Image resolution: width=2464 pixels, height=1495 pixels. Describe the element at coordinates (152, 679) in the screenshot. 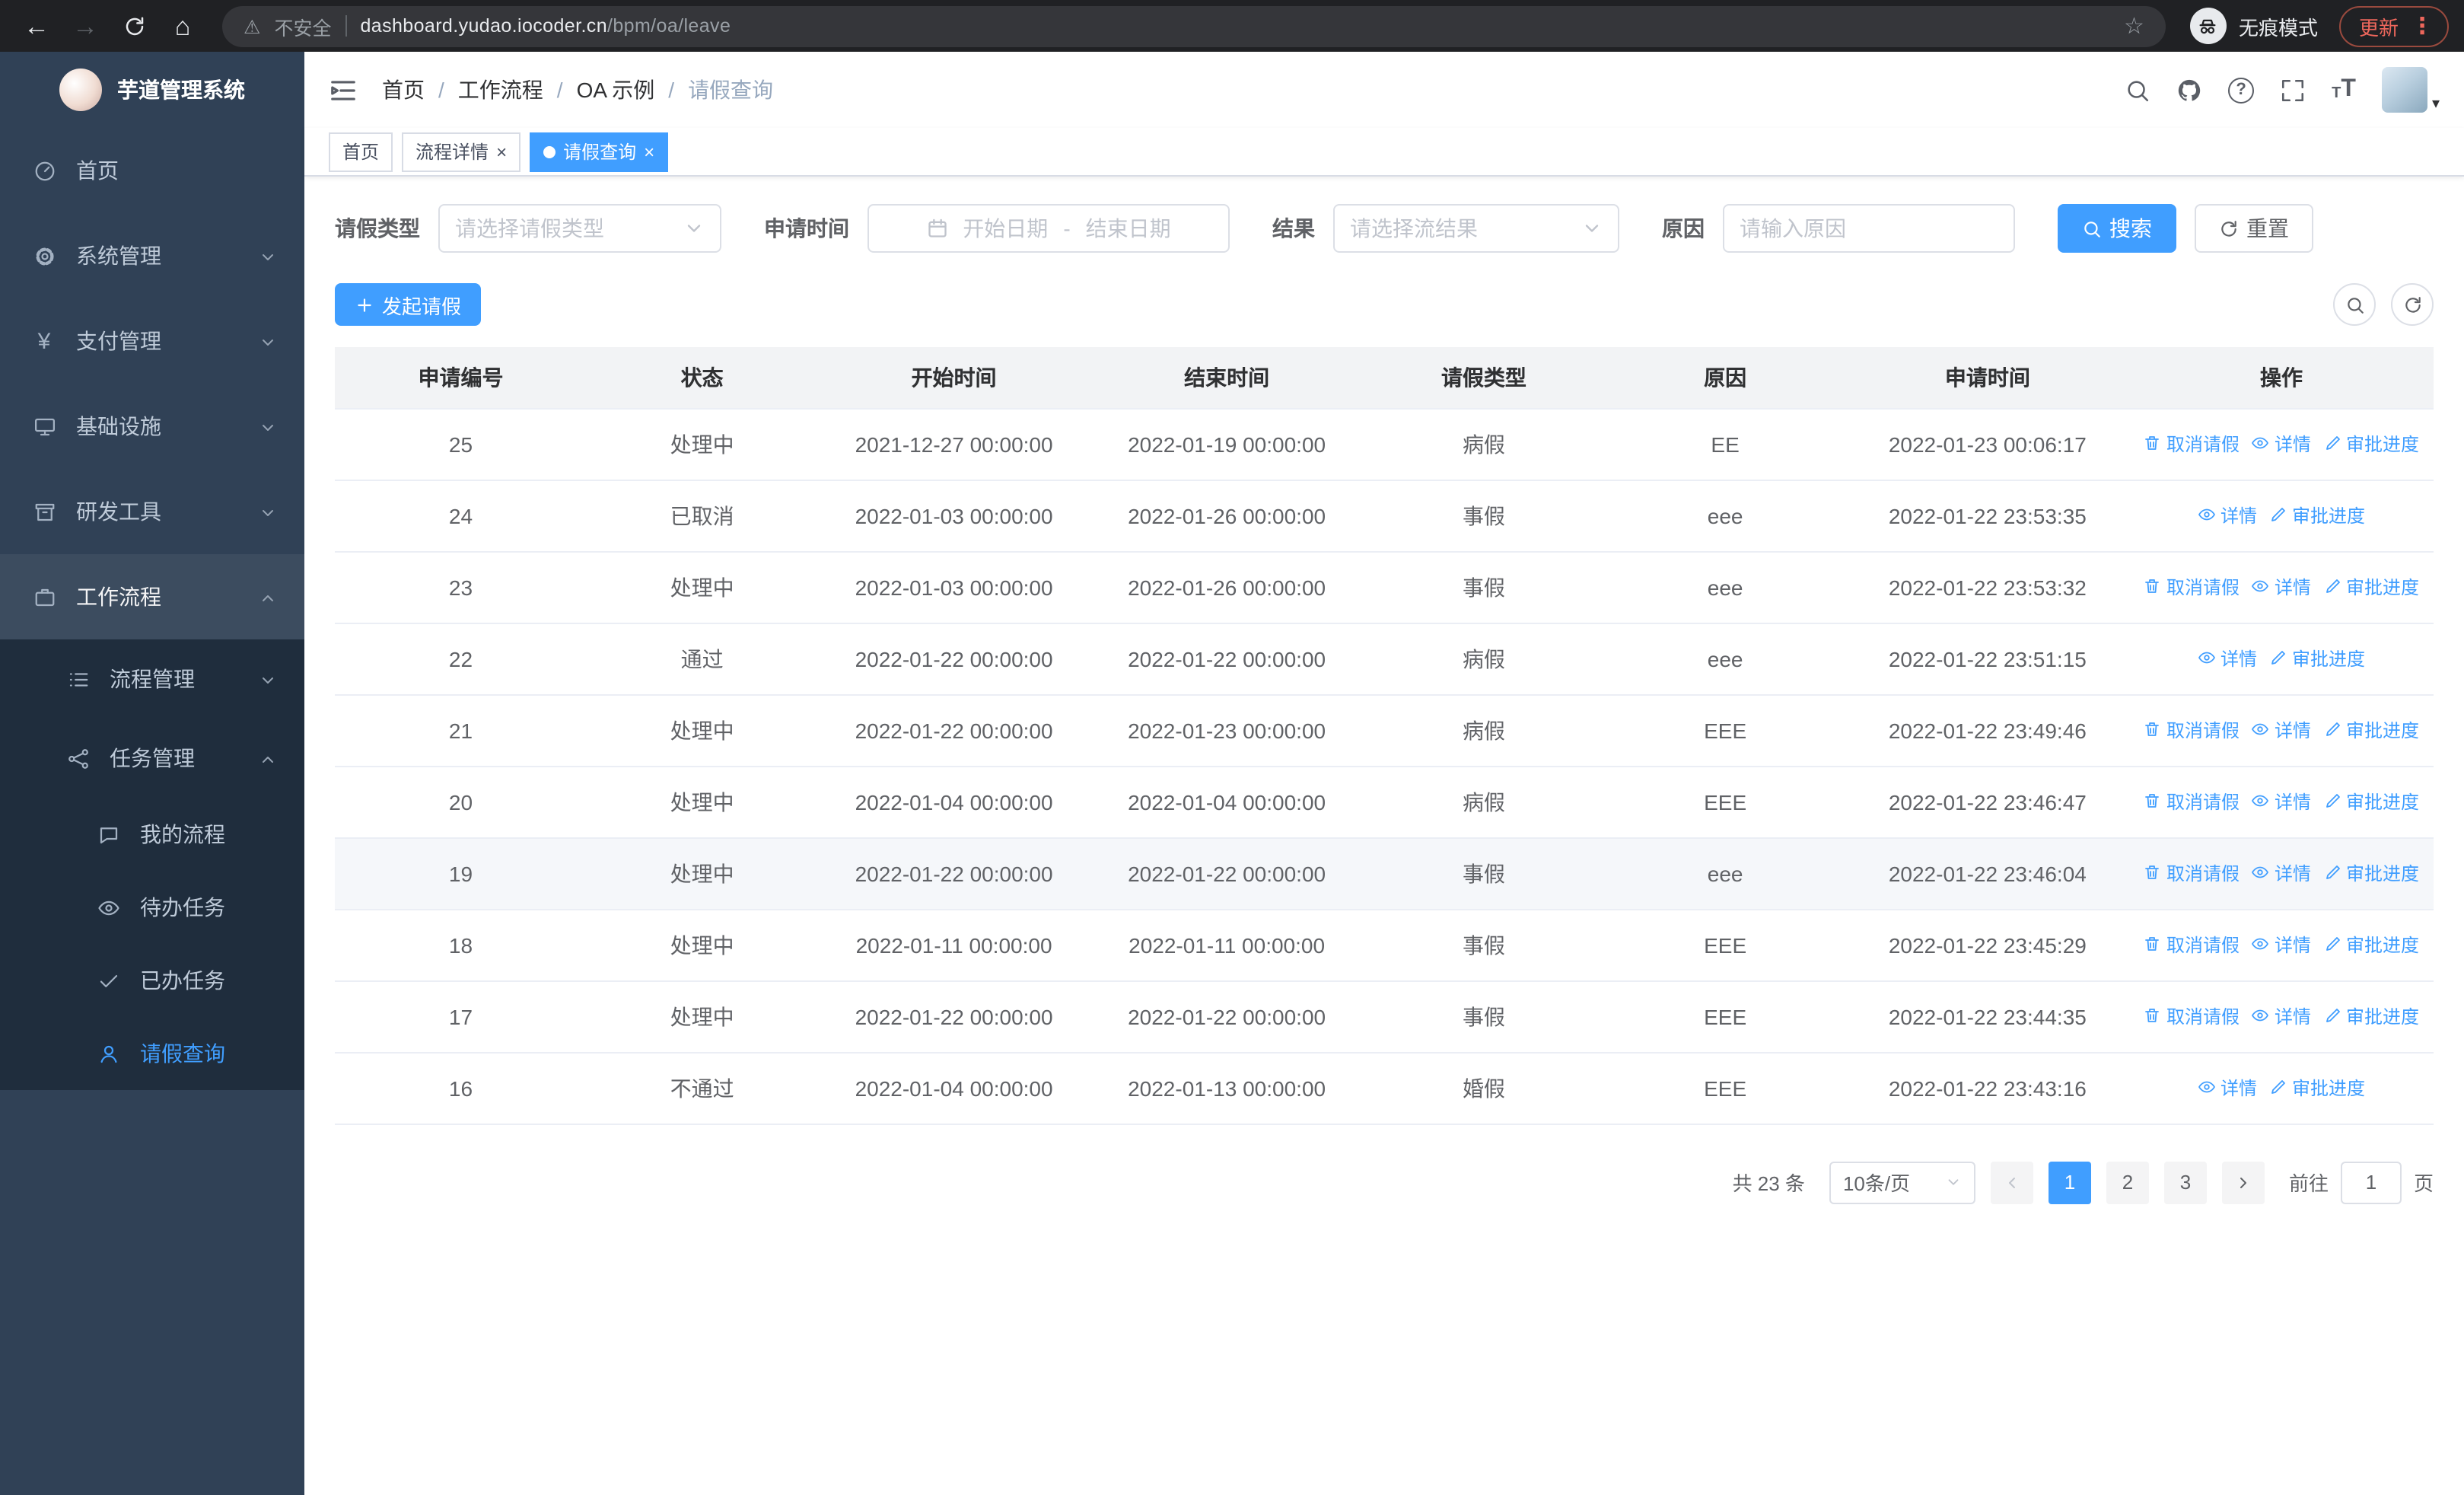

I see `sidebar-item-process-mgmt: 流程管理` at that location.